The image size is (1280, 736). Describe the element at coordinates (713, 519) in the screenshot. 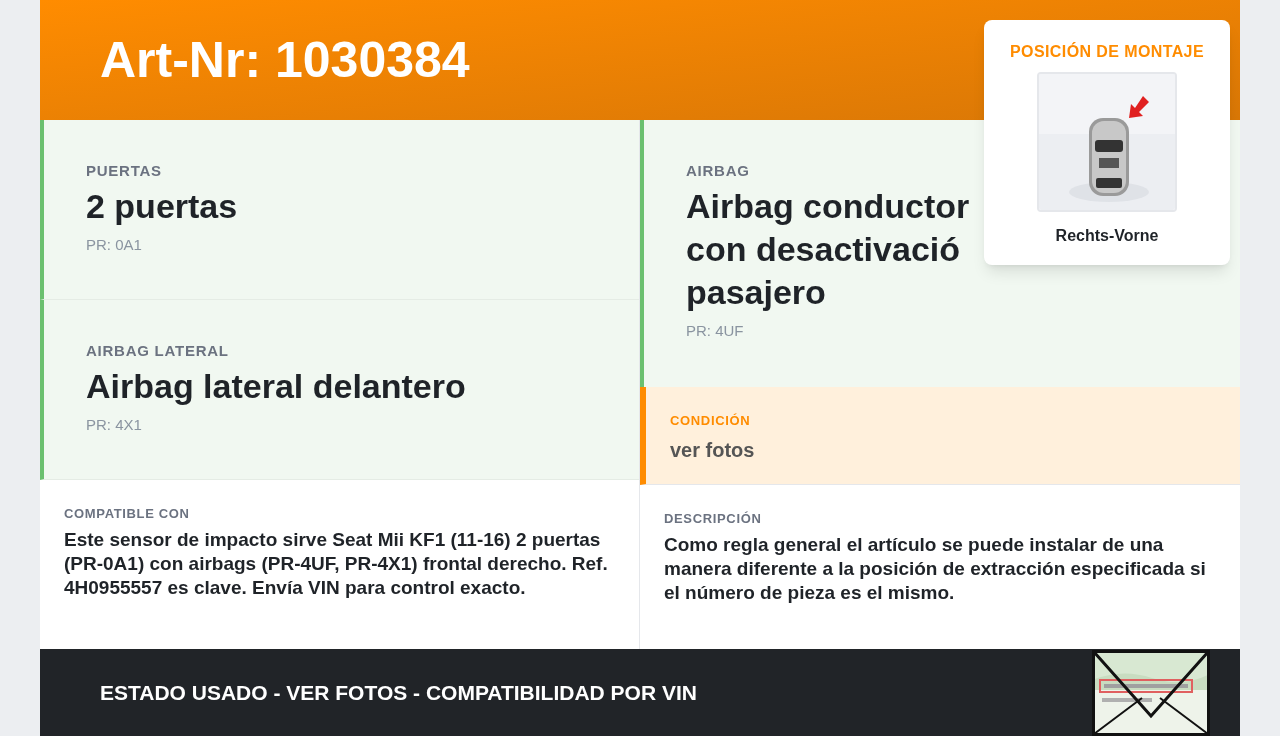

I see `section-label: DESCRIPCIÓN` at that location.